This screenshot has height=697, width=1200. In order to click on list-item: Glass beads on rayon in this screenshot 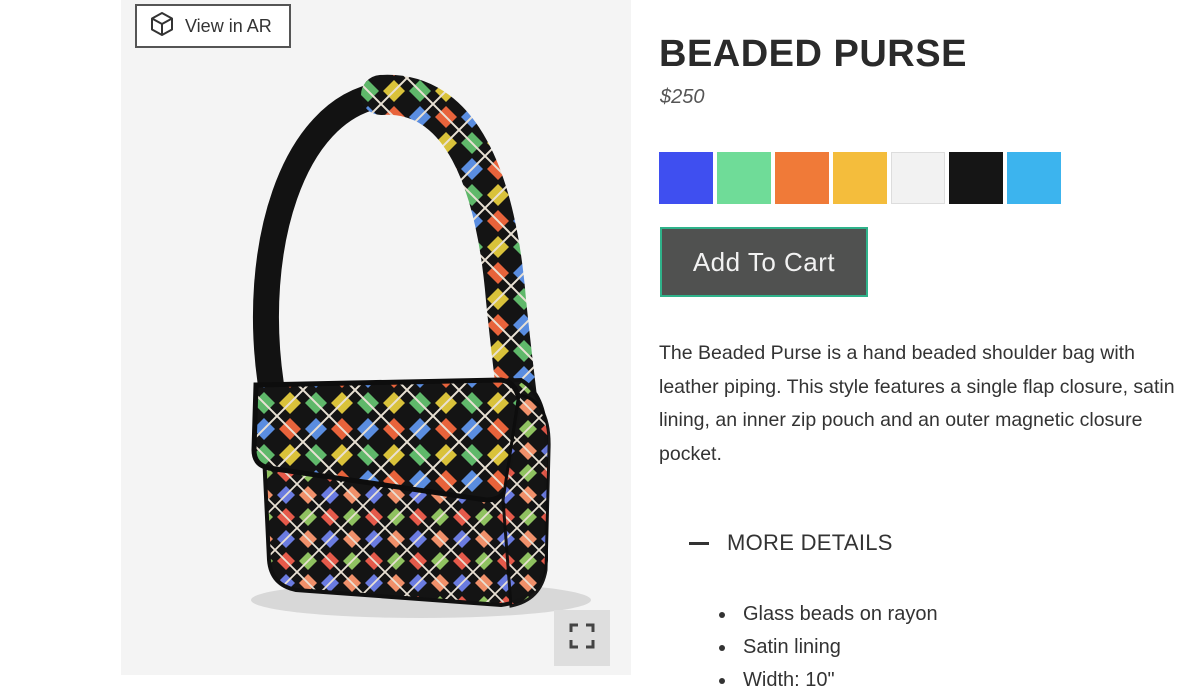, I will do `click(828, 614)`.